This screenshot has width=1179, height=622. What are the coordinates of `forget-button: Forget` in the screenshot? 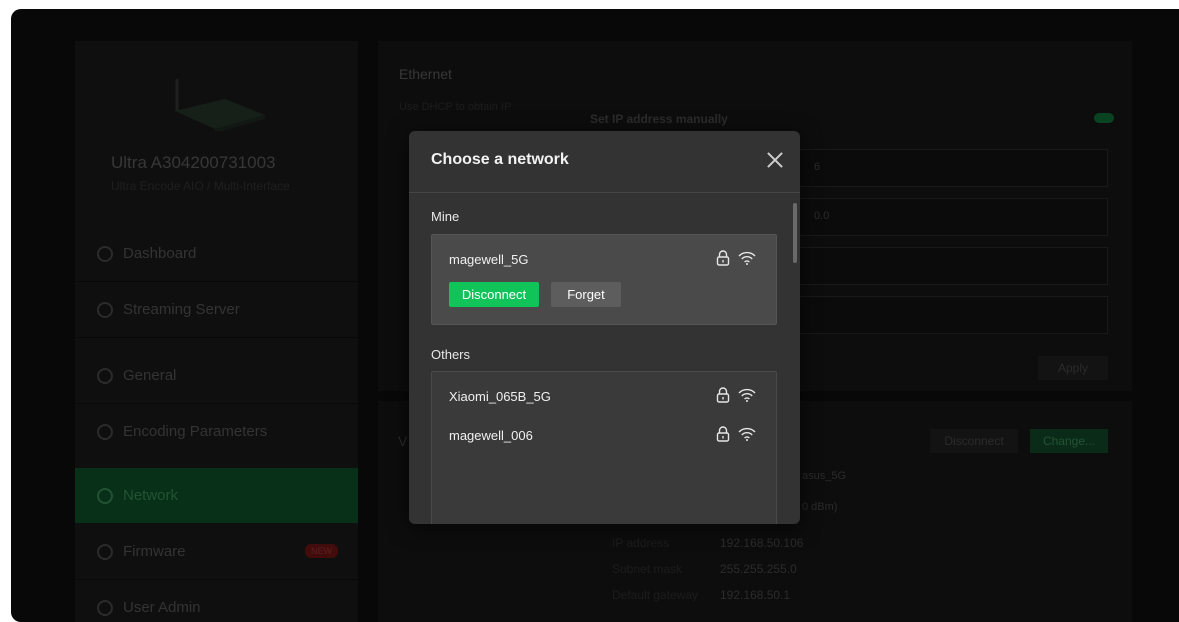 It's located at (586, 294).